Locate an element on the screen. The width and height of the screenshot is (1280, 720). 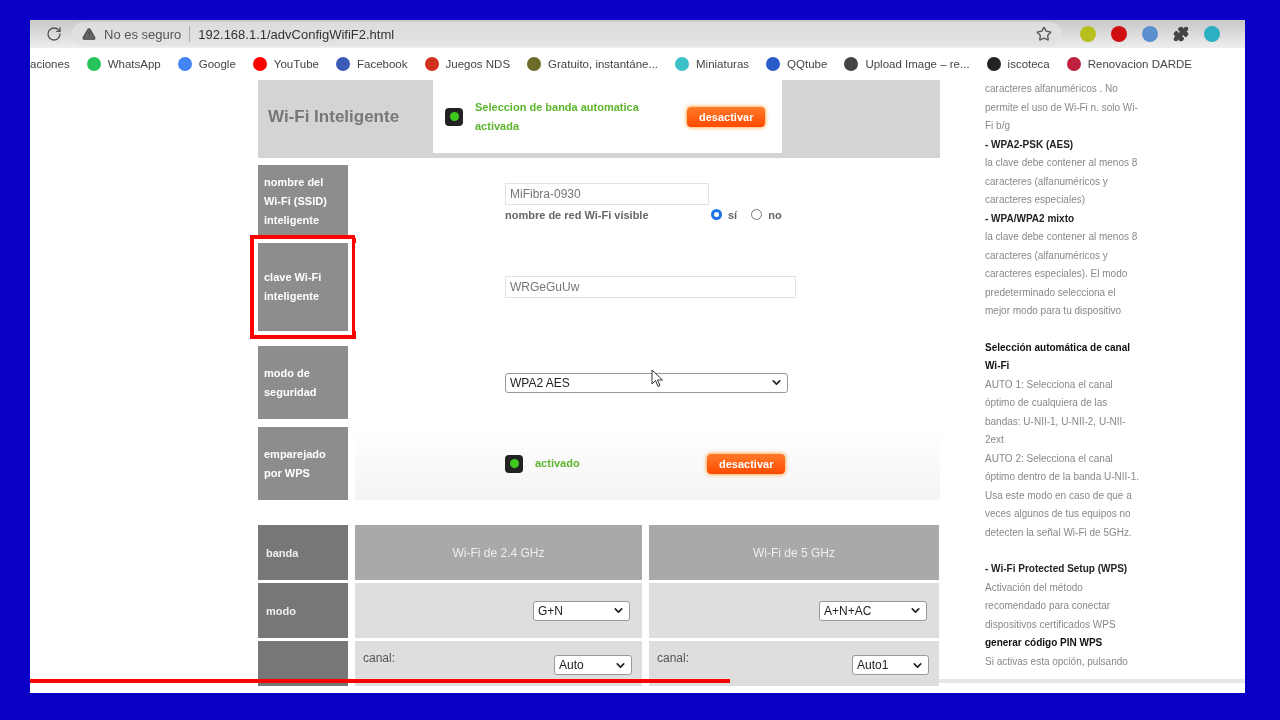
help-heading: - WPA/WPA2 mixto is located at coordinates (1030, 218).